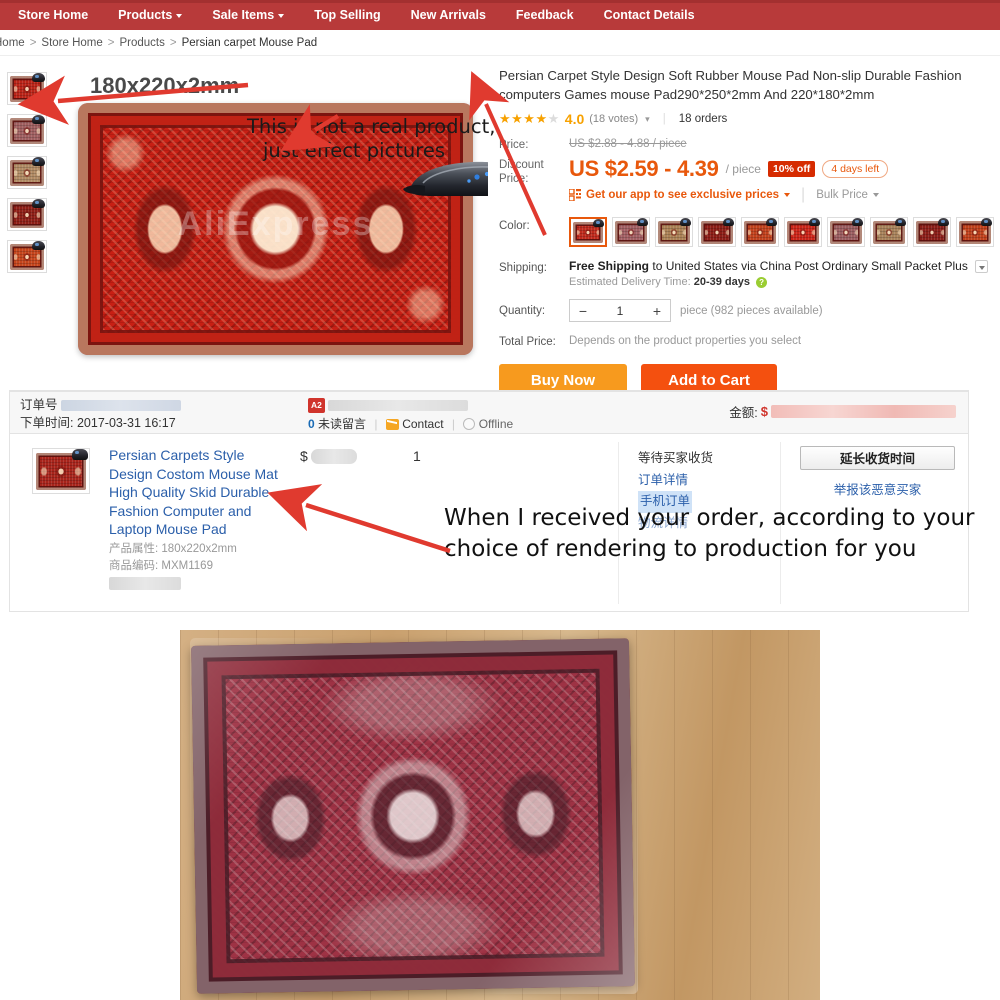 The image size is (1000, 1000). I want to click on discount-label-line2: Price:, so click(514, 179).